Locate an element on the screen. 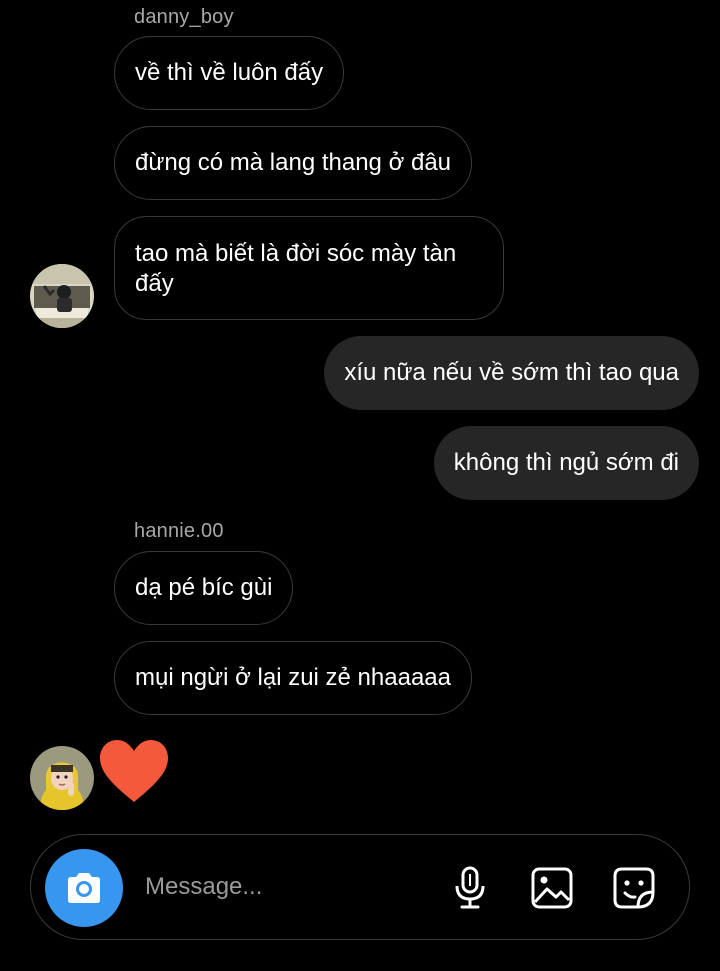 The image size is (720, 971). sender-name: danny_boy is located at coordinates (184, 17).